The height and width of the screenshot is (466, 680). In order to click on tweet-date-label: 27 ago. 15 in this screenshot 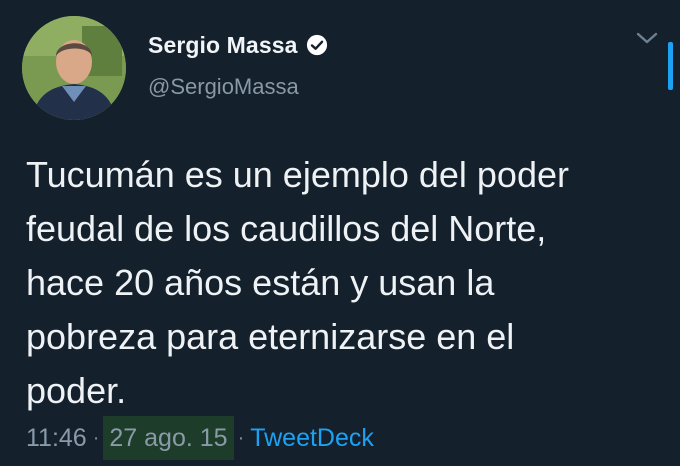, I will do `click(168, 438)`.